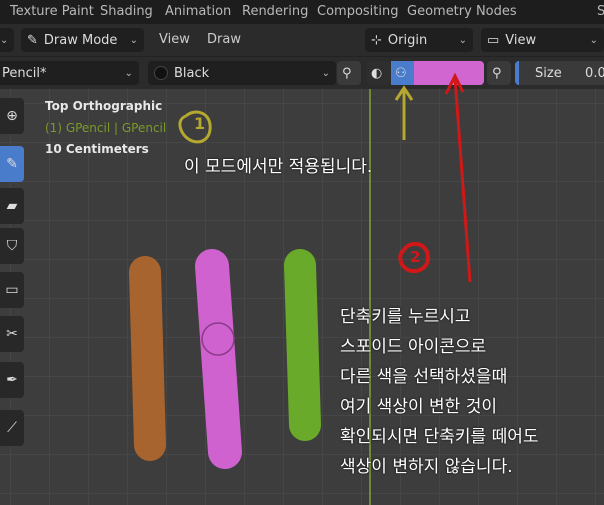  I want to click on red-arrow, so click(458, 177).